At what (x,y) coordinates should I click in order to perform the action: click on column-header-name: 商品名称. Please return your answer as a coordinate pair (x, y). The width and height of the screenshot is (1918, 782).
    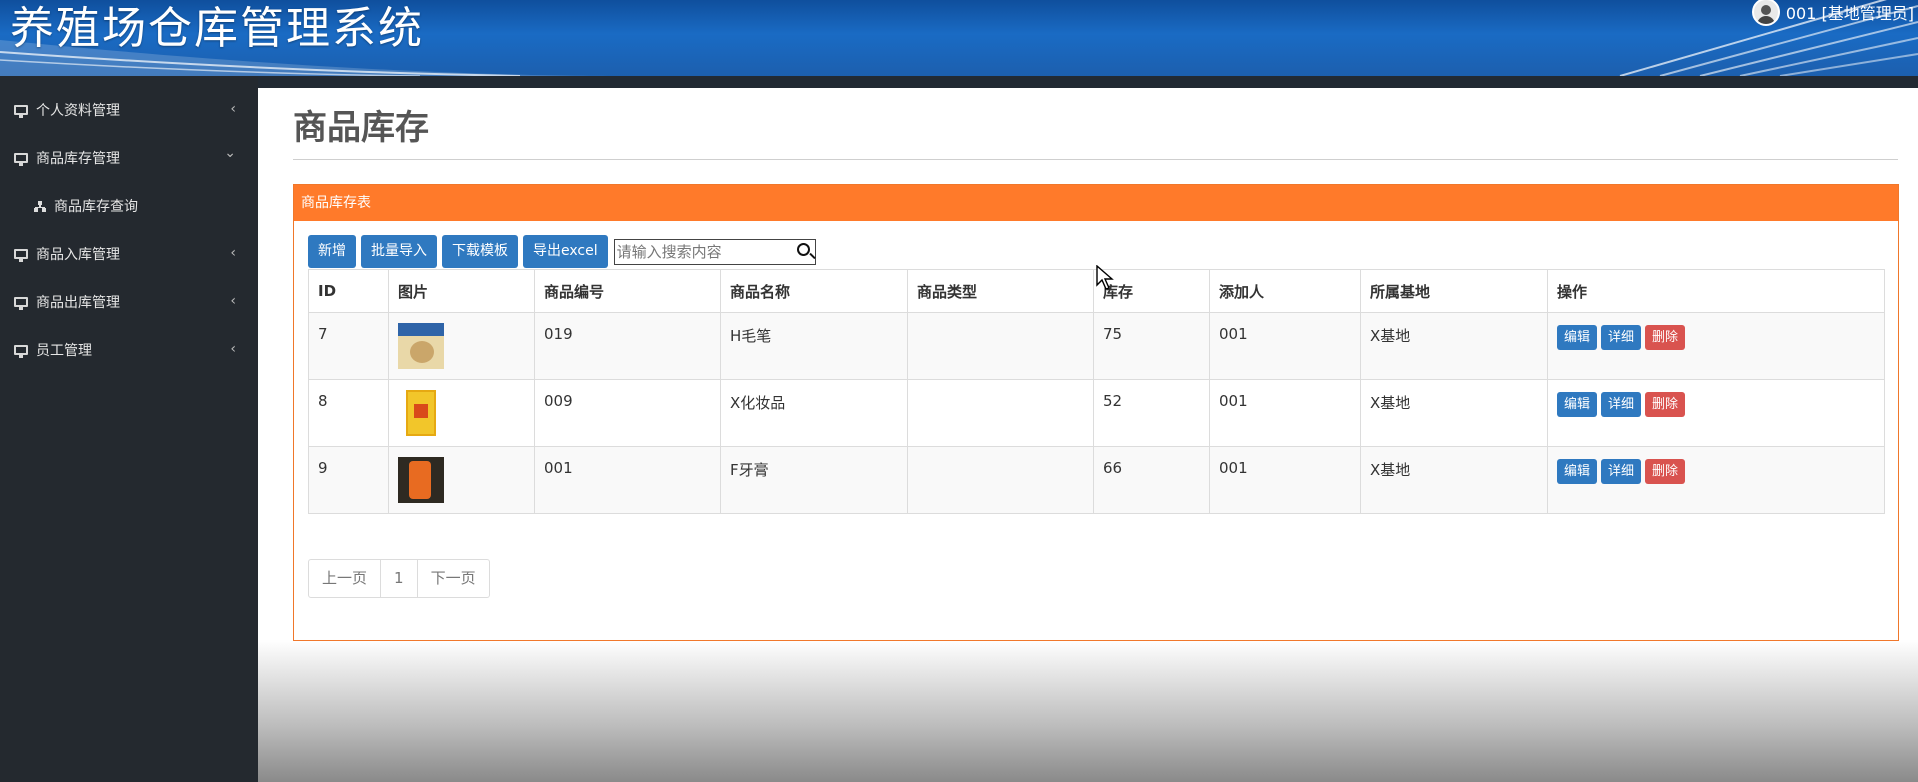
    Looking at the image, I should click on (814, 291).